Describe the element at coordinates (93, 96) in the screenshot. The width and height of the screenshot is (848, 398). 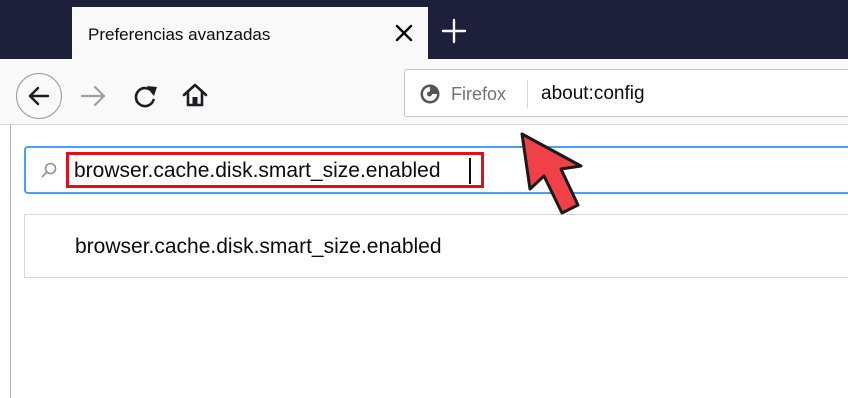
I see `arrow-right-icon` at that location.